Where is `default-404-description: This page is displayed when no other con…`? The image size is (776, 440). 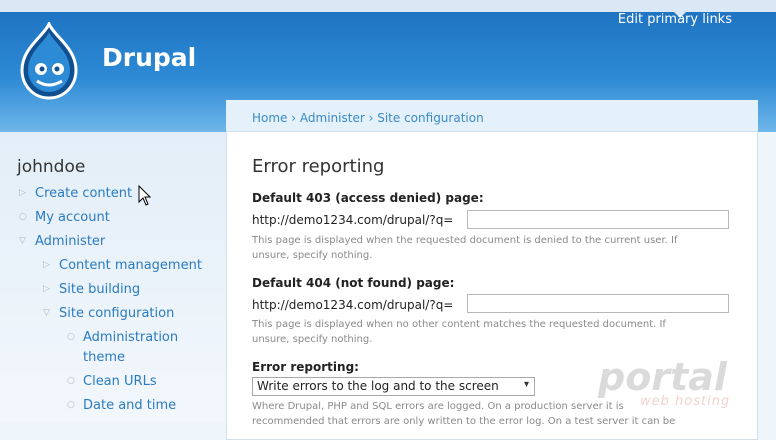
default-404-description: This page is displayed when no other con… is located at coordinates (459, 332).